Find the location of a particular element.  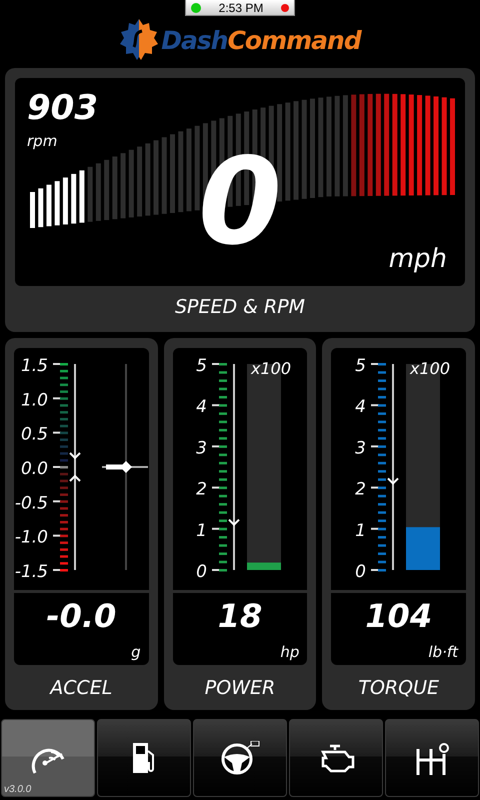

gauge-unit: g is located at coordinates (136, 652).